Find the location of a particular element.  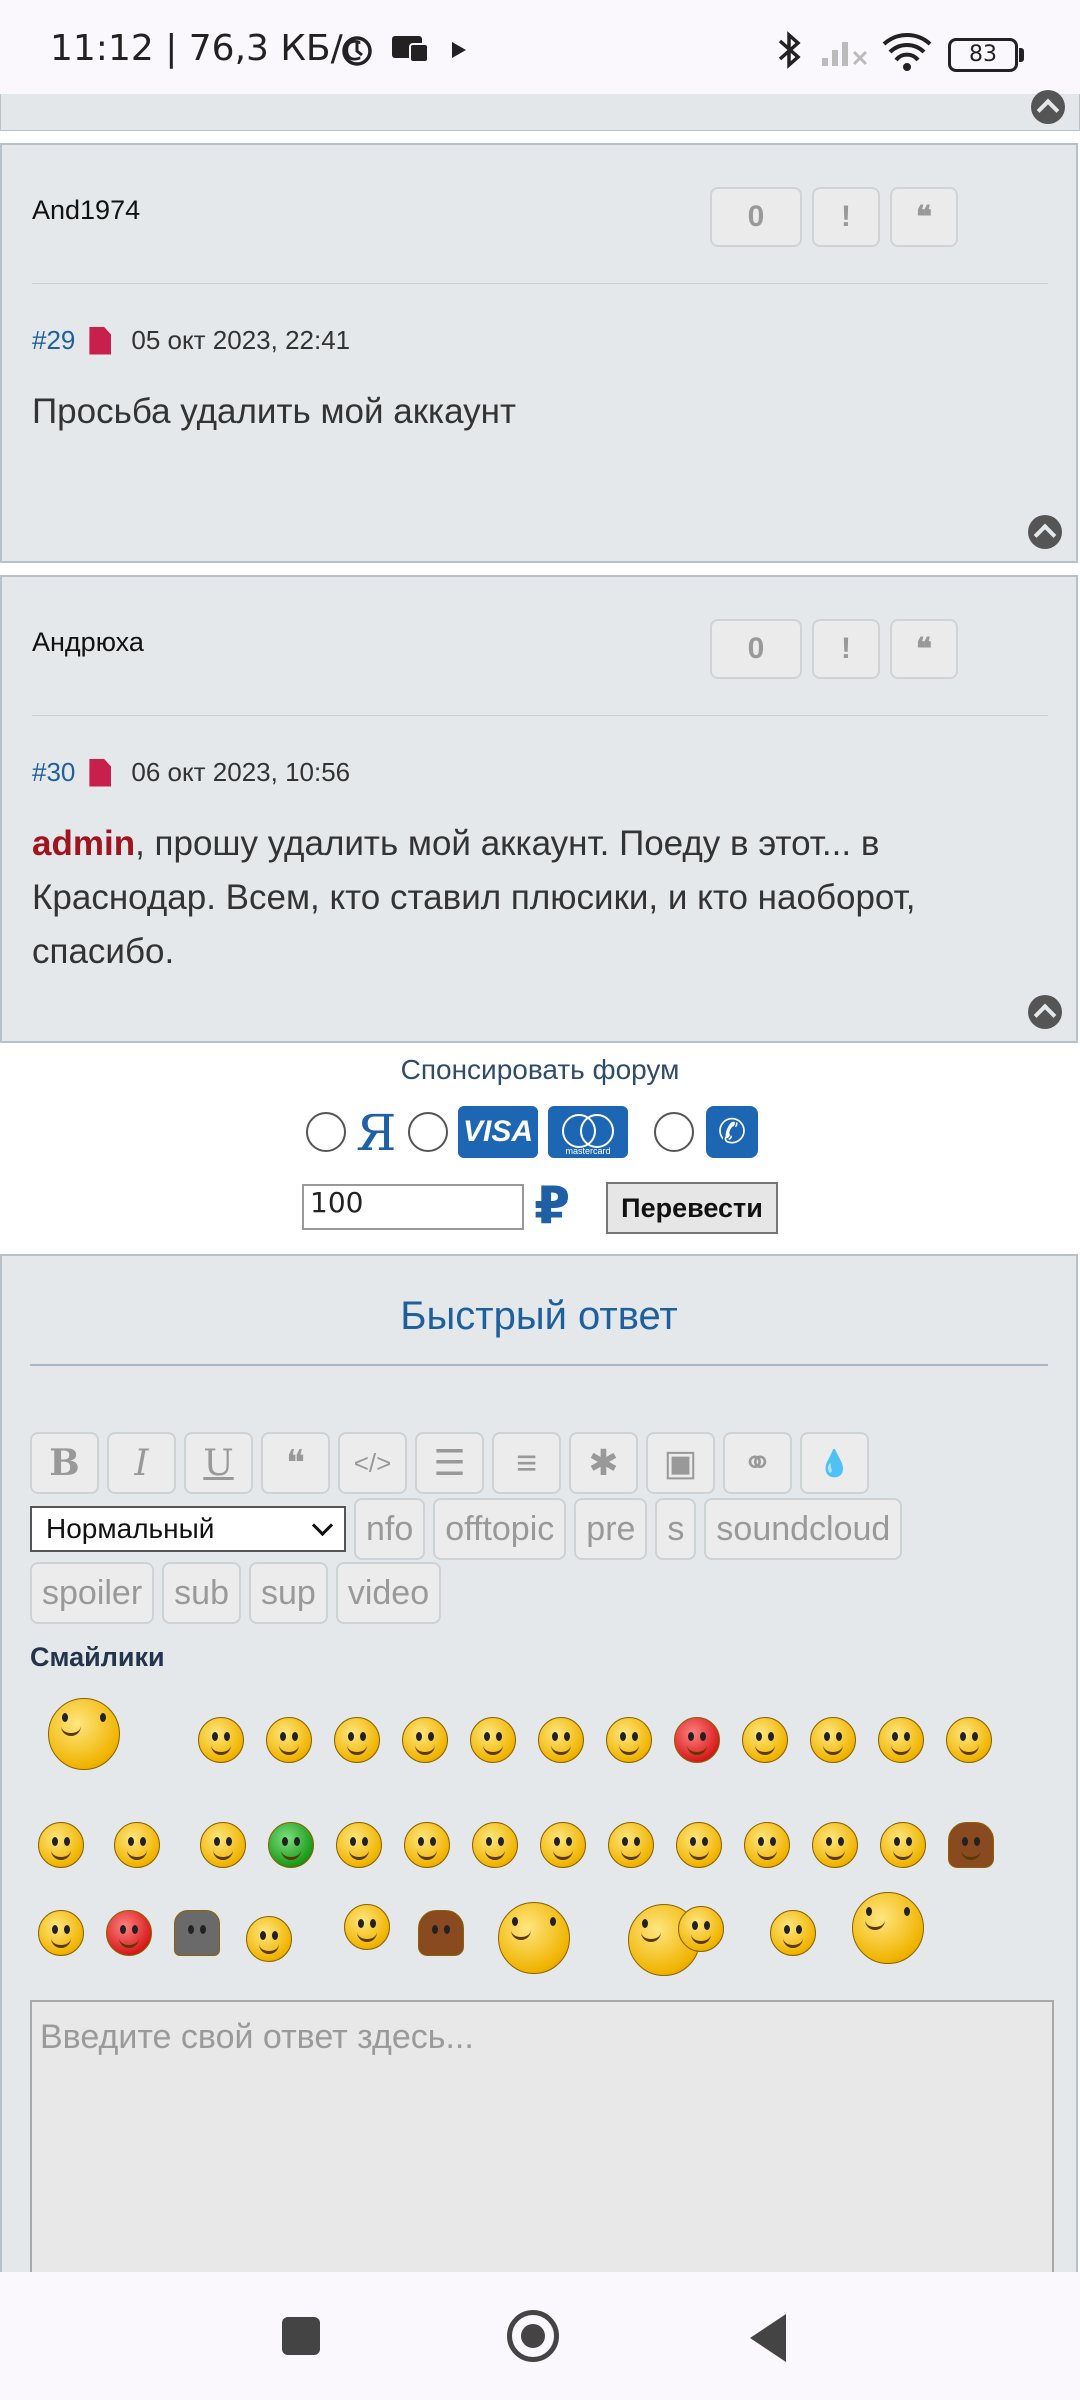

link-icon: ⚭ is located at coordinates (757, 1463).